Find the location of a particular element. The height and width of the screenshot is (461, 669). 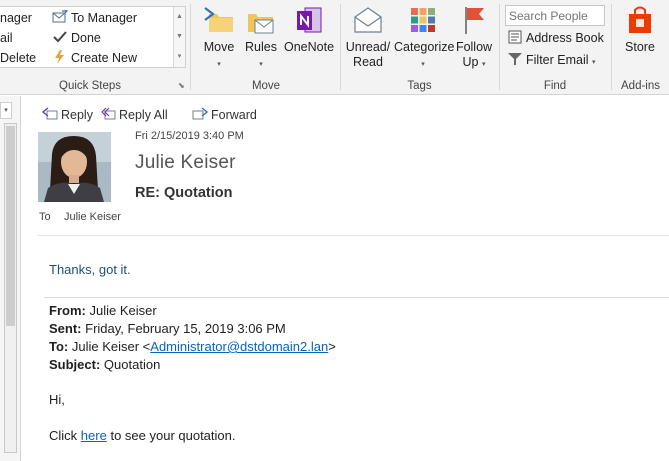

sender-avatar is located at coordinates (74, 167).